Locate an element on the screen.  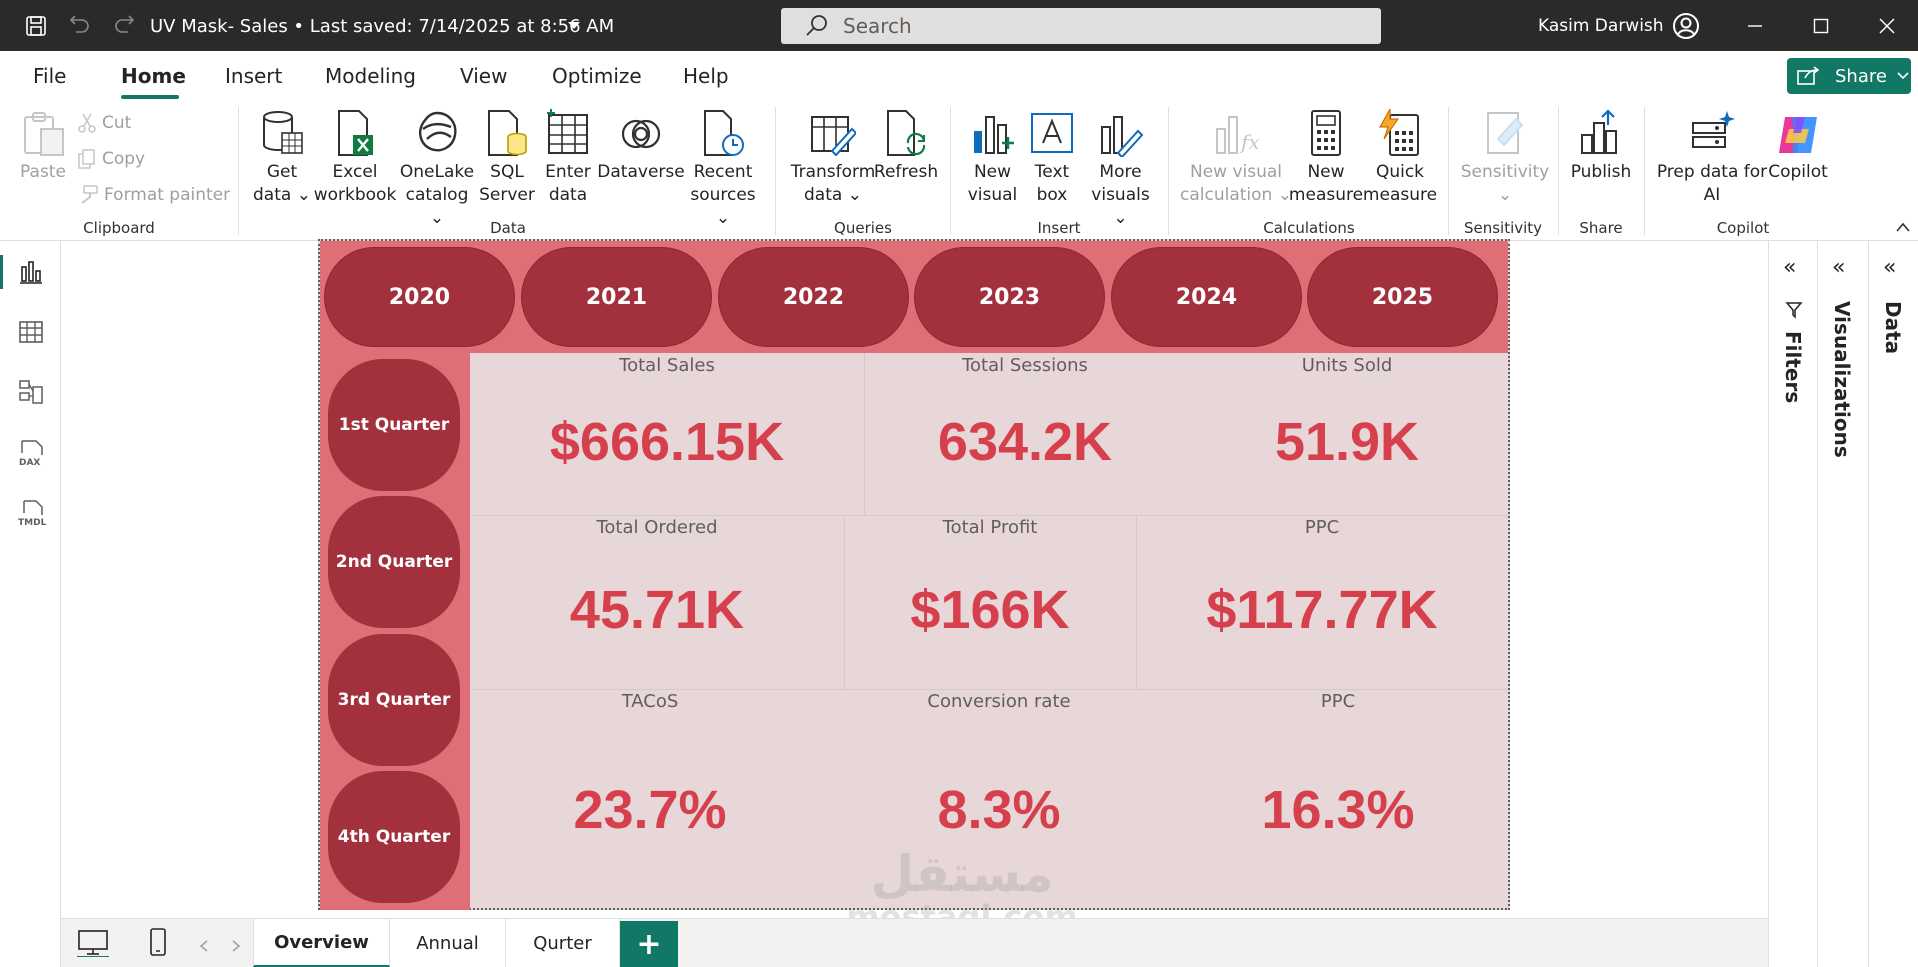
new-measure-button: New measure is located at coordinates (1326, 158).